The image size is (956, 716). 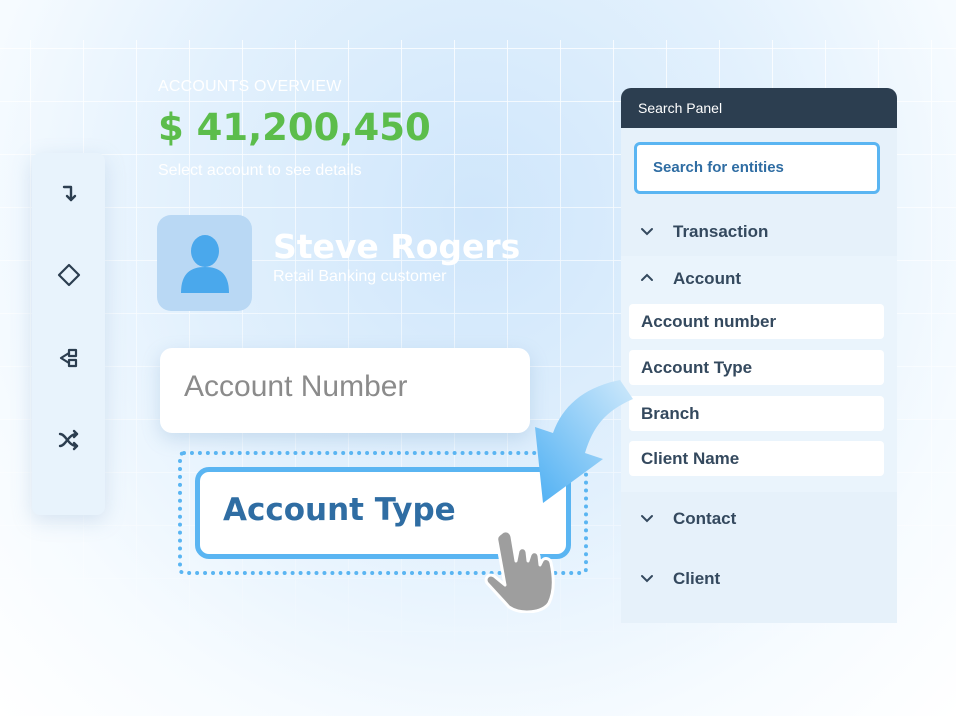 What do you see at coordinates (519, 571) in the screenshot?
I see `hand-cursor-icon` at bounding box center [519, 571].